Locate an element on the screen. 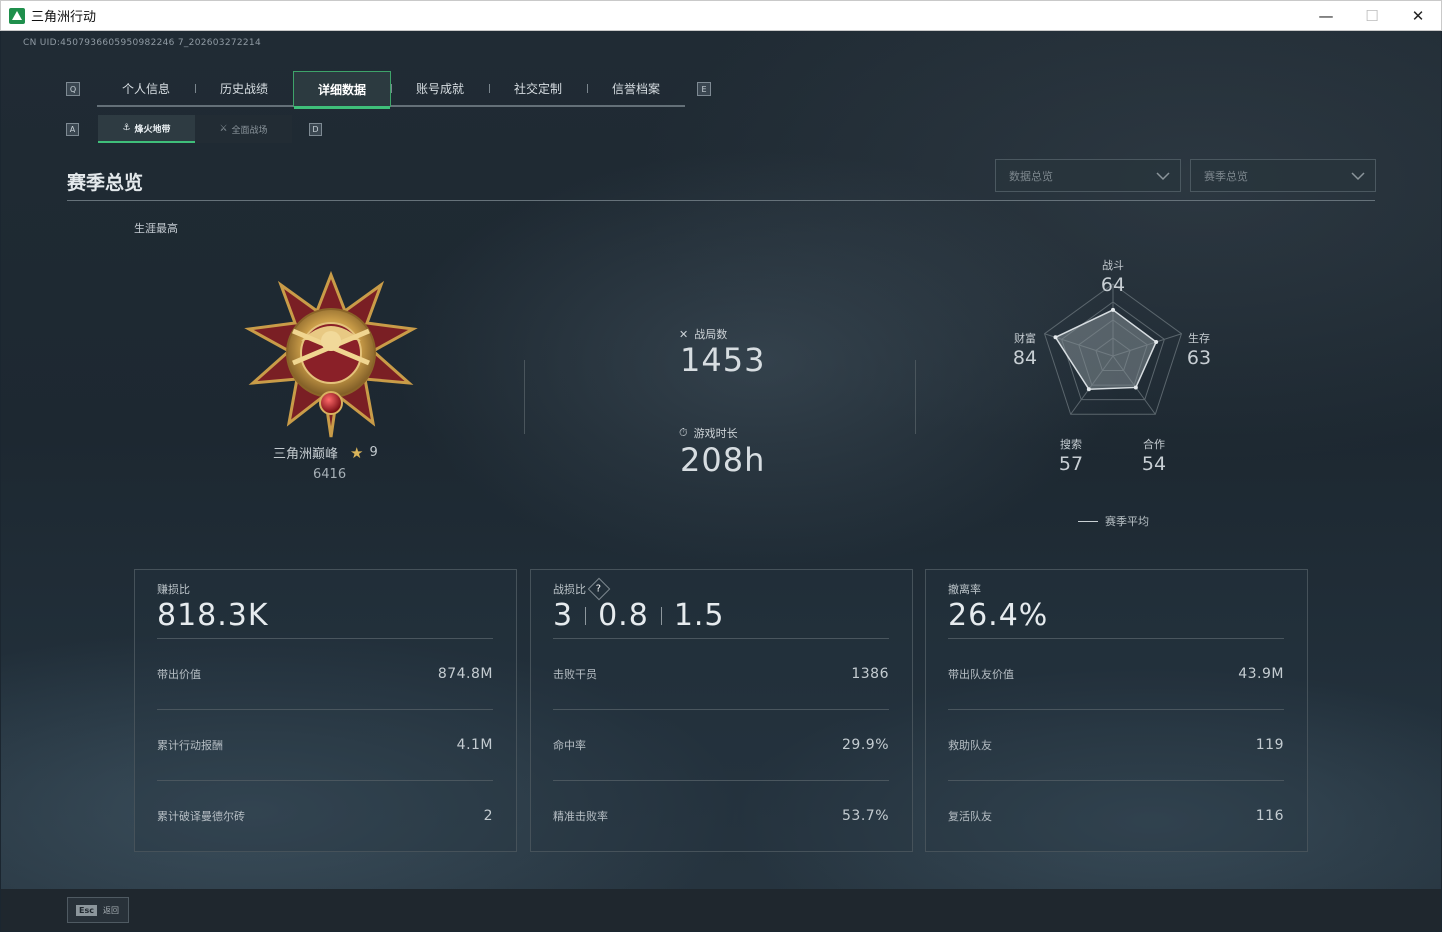 This screenshot has width=1442, height=932. back-button: Esc 返回 is located at coordinates (98, 910).